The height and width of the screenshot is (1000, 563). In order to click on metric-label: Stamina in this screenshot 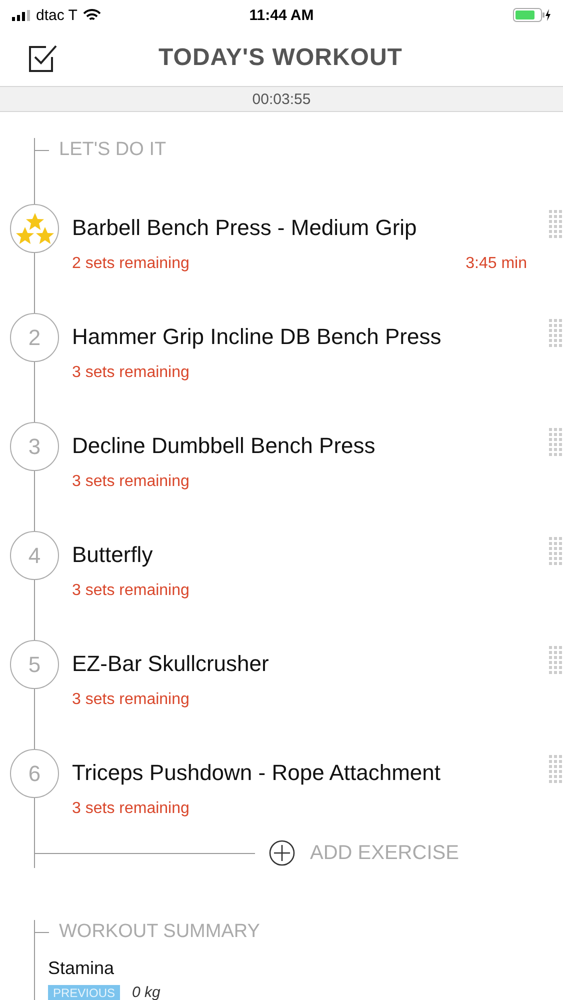, I will do `click(82, 968)`.